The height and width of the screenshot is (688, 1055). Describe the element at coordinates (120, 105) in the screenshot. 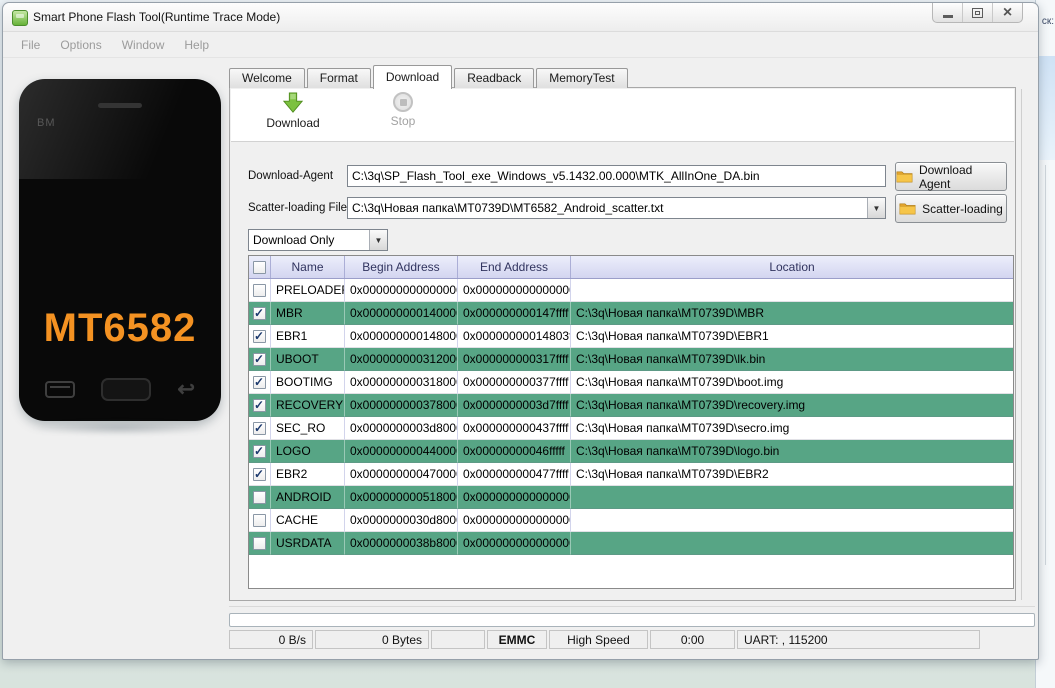

I see `phone-speaker` at that location.